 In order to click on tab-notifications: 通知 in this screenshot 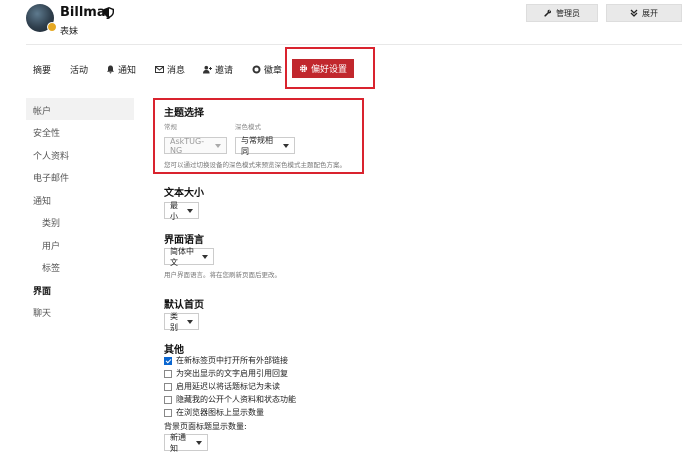, I will do `click(121, 69)`.